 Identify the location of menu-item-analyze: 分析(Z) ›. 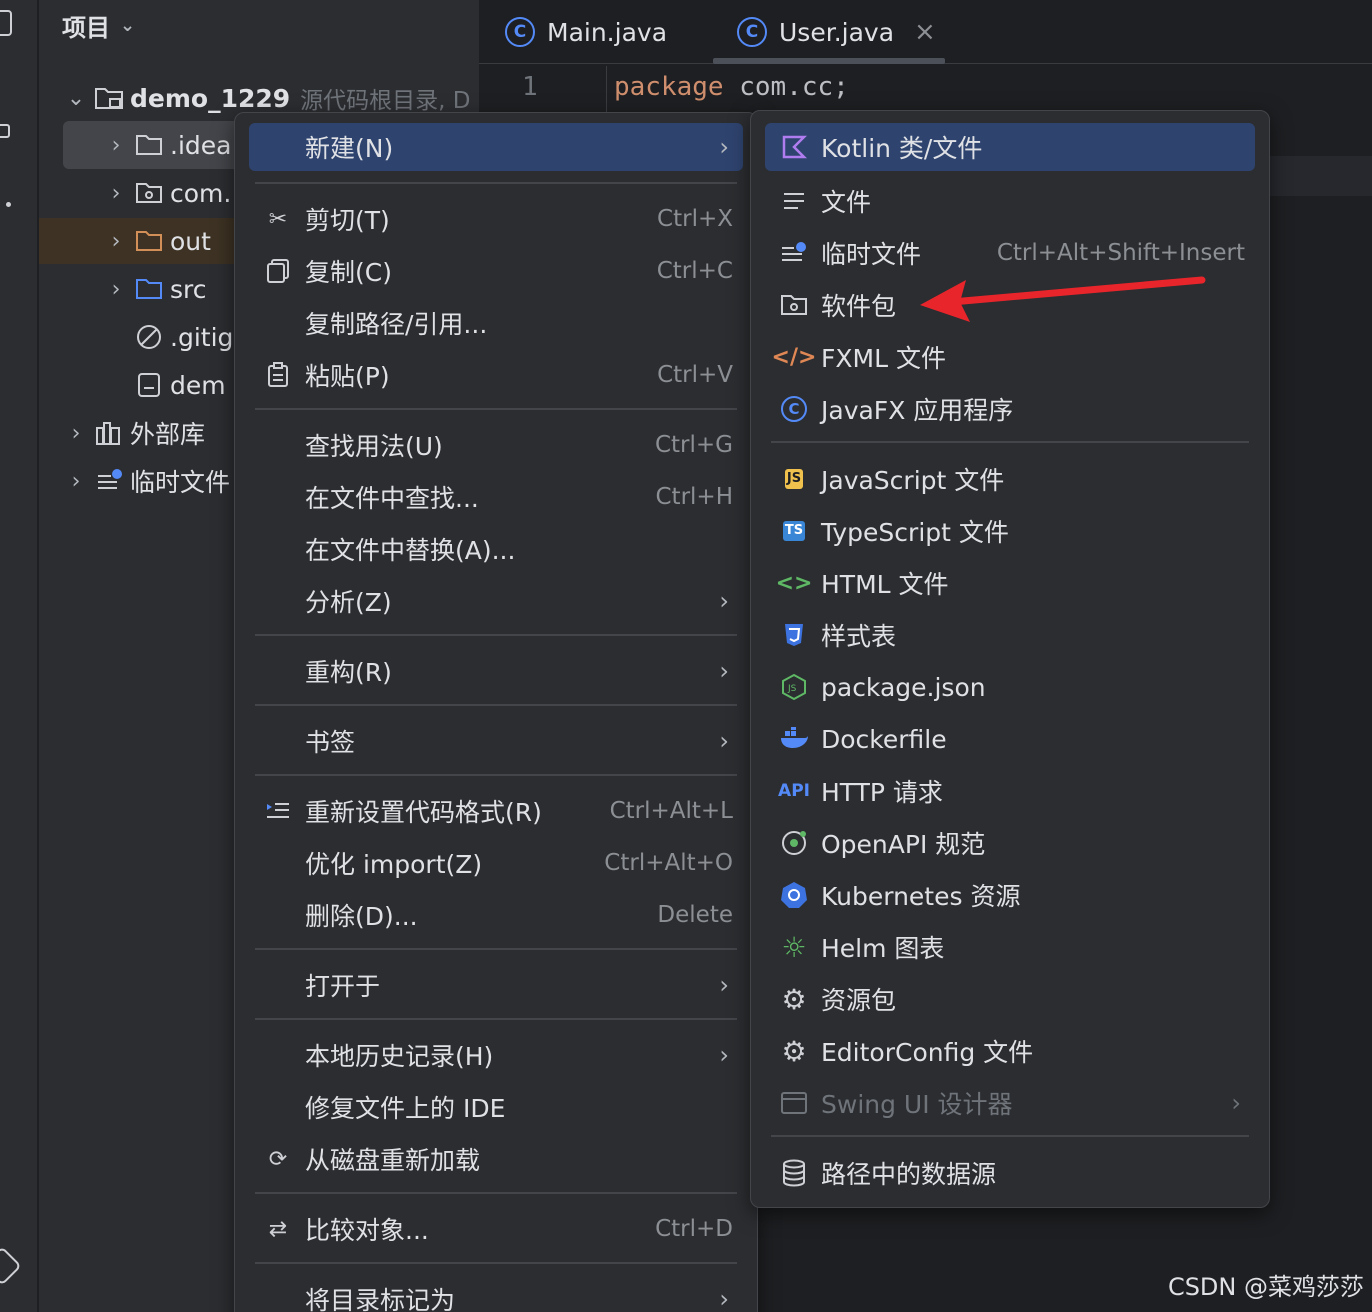
(496, 601).